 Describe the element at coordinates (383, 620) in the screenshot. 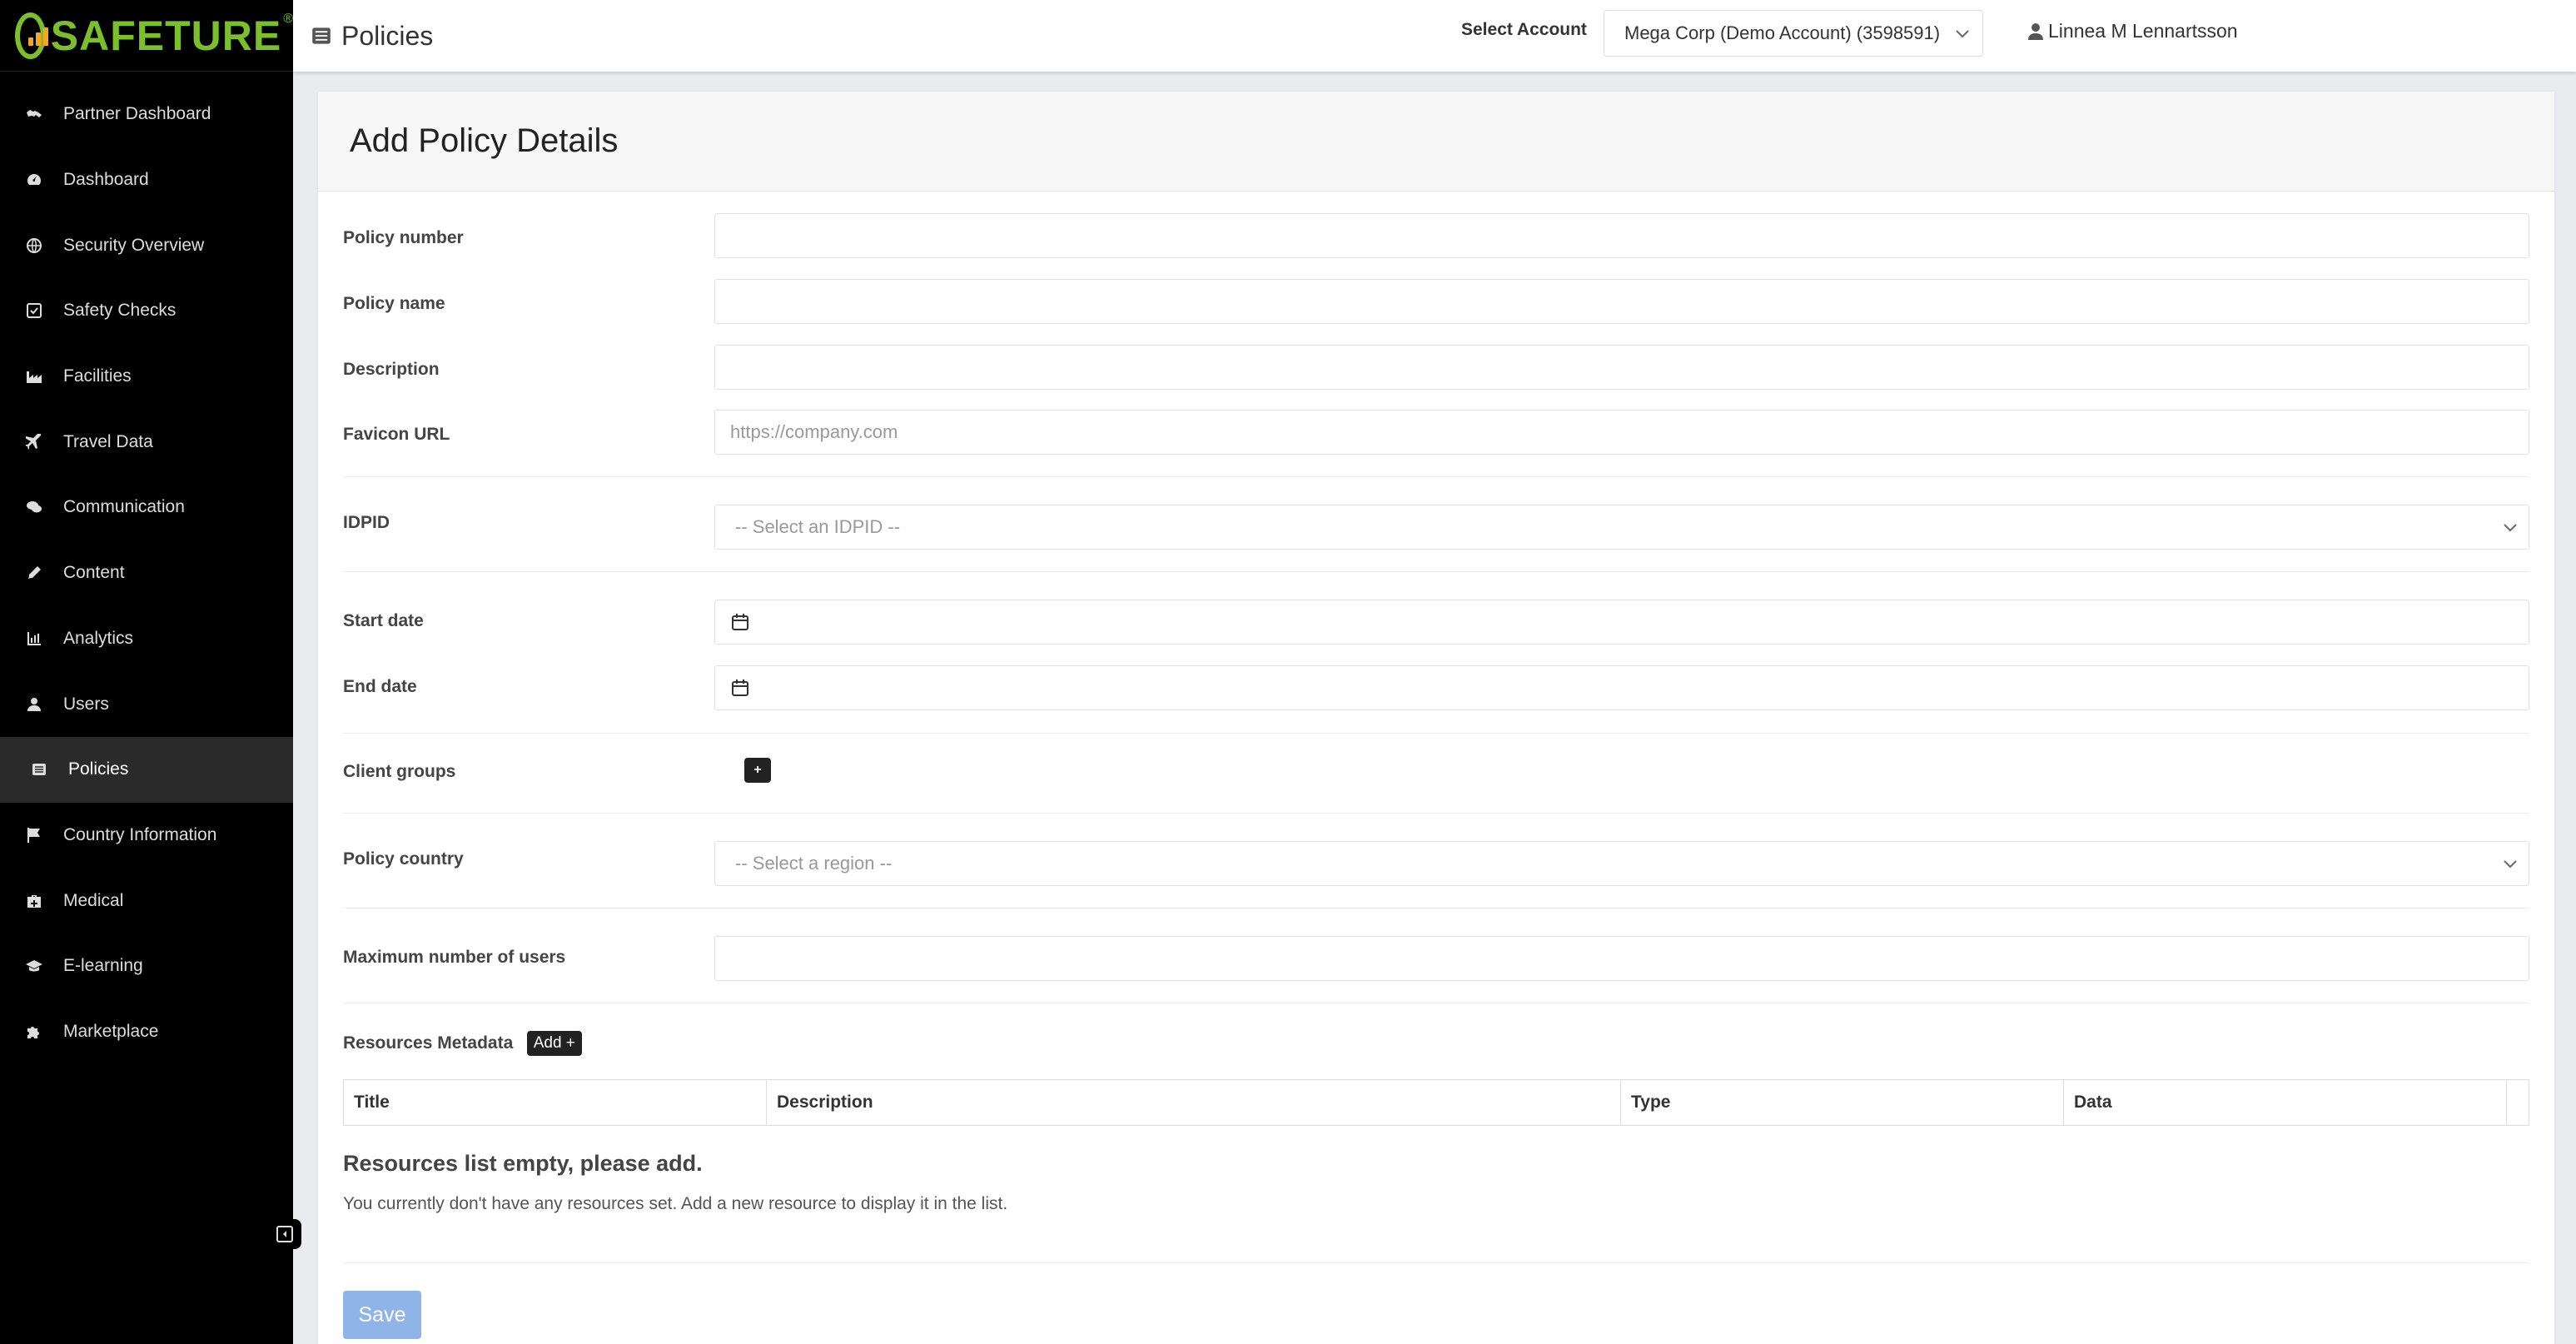

I see `start-date-label: Start date` at that location.